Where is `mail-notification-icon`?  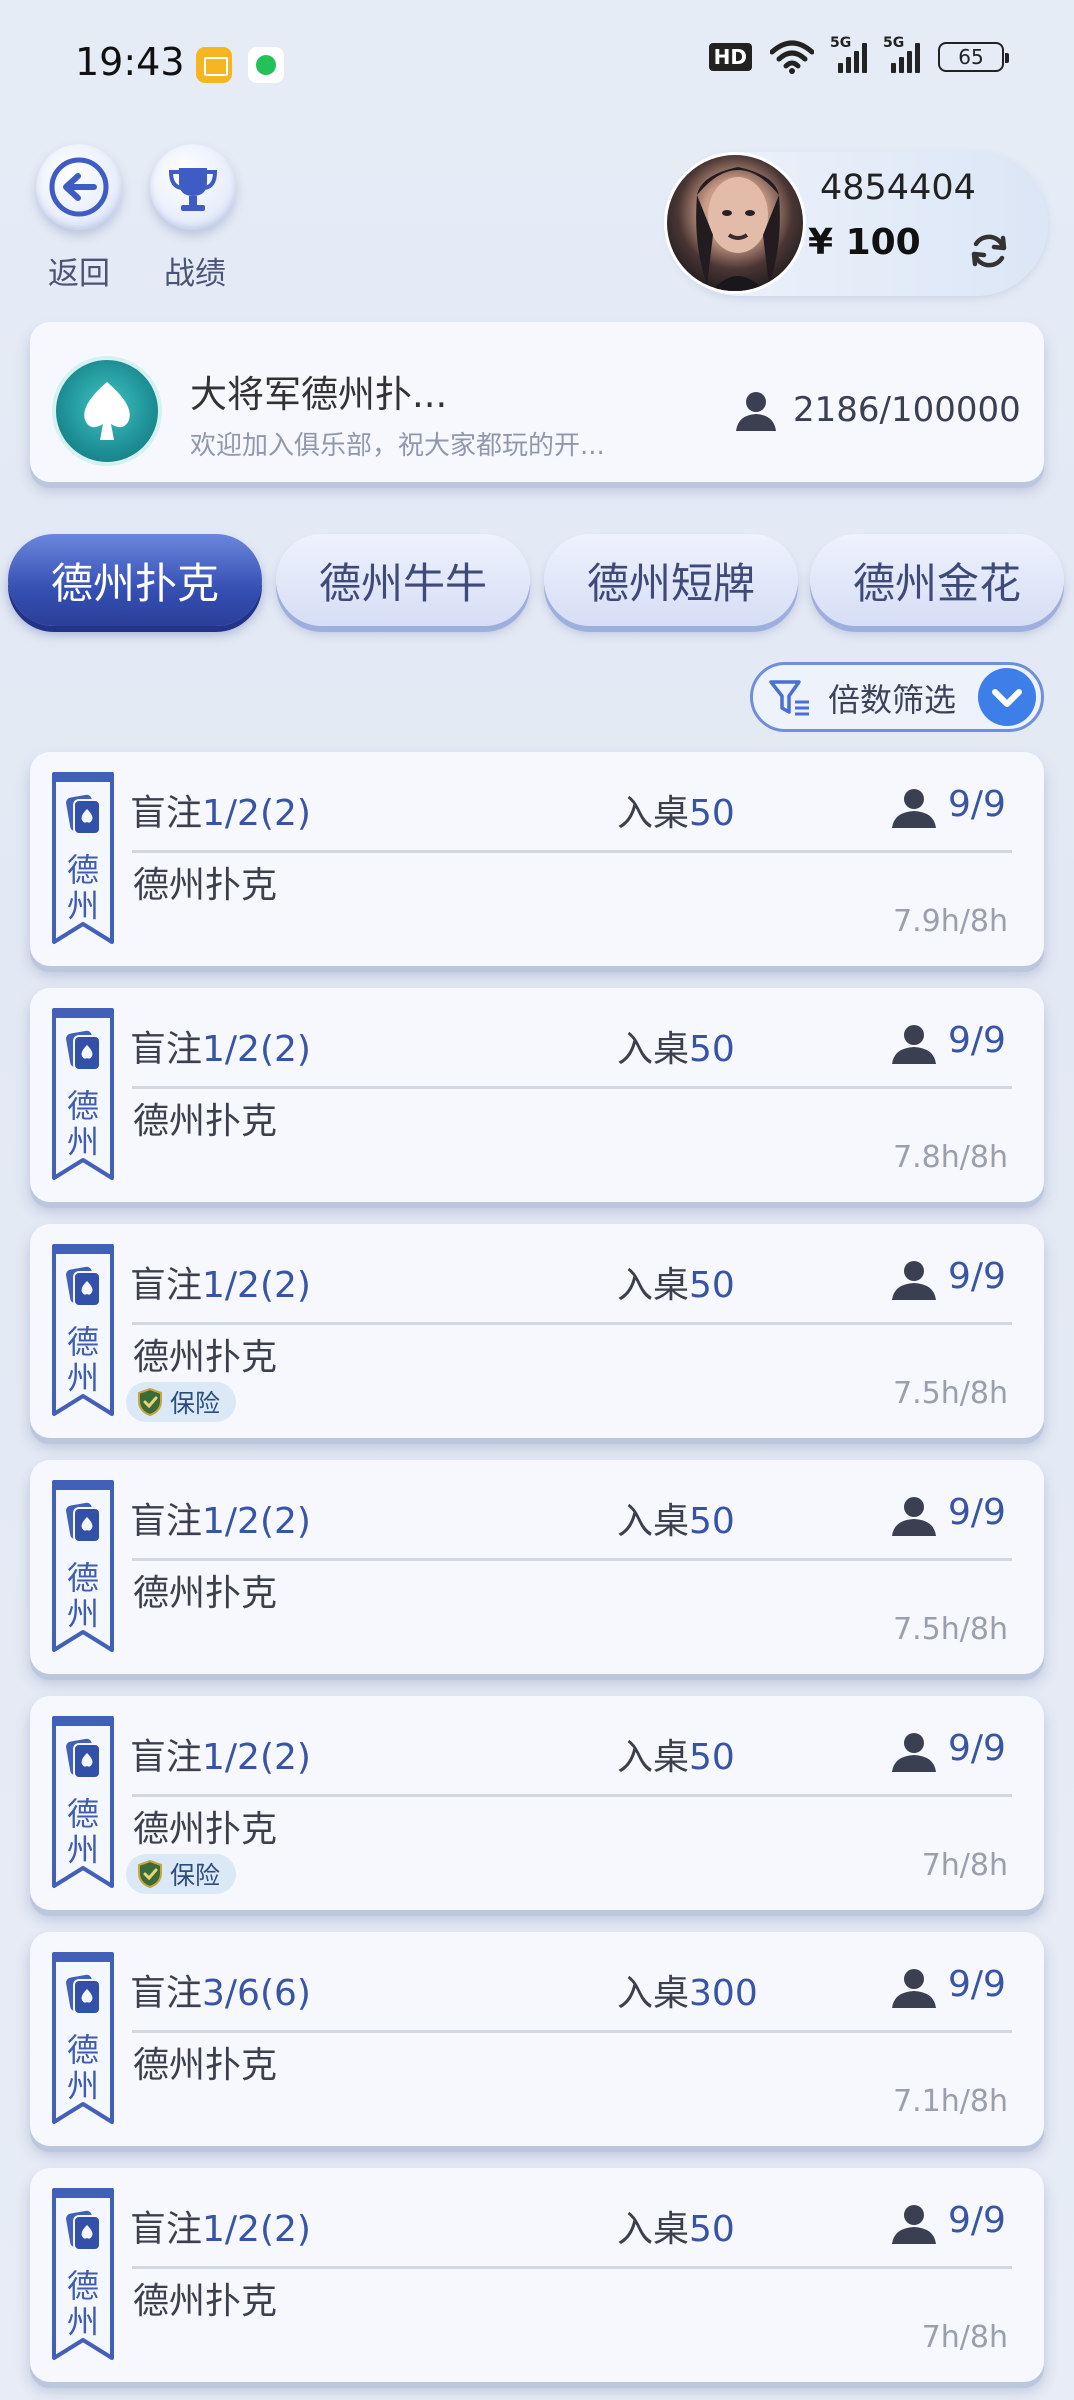
mail-notification-icon is located at coordinates (214, 65).